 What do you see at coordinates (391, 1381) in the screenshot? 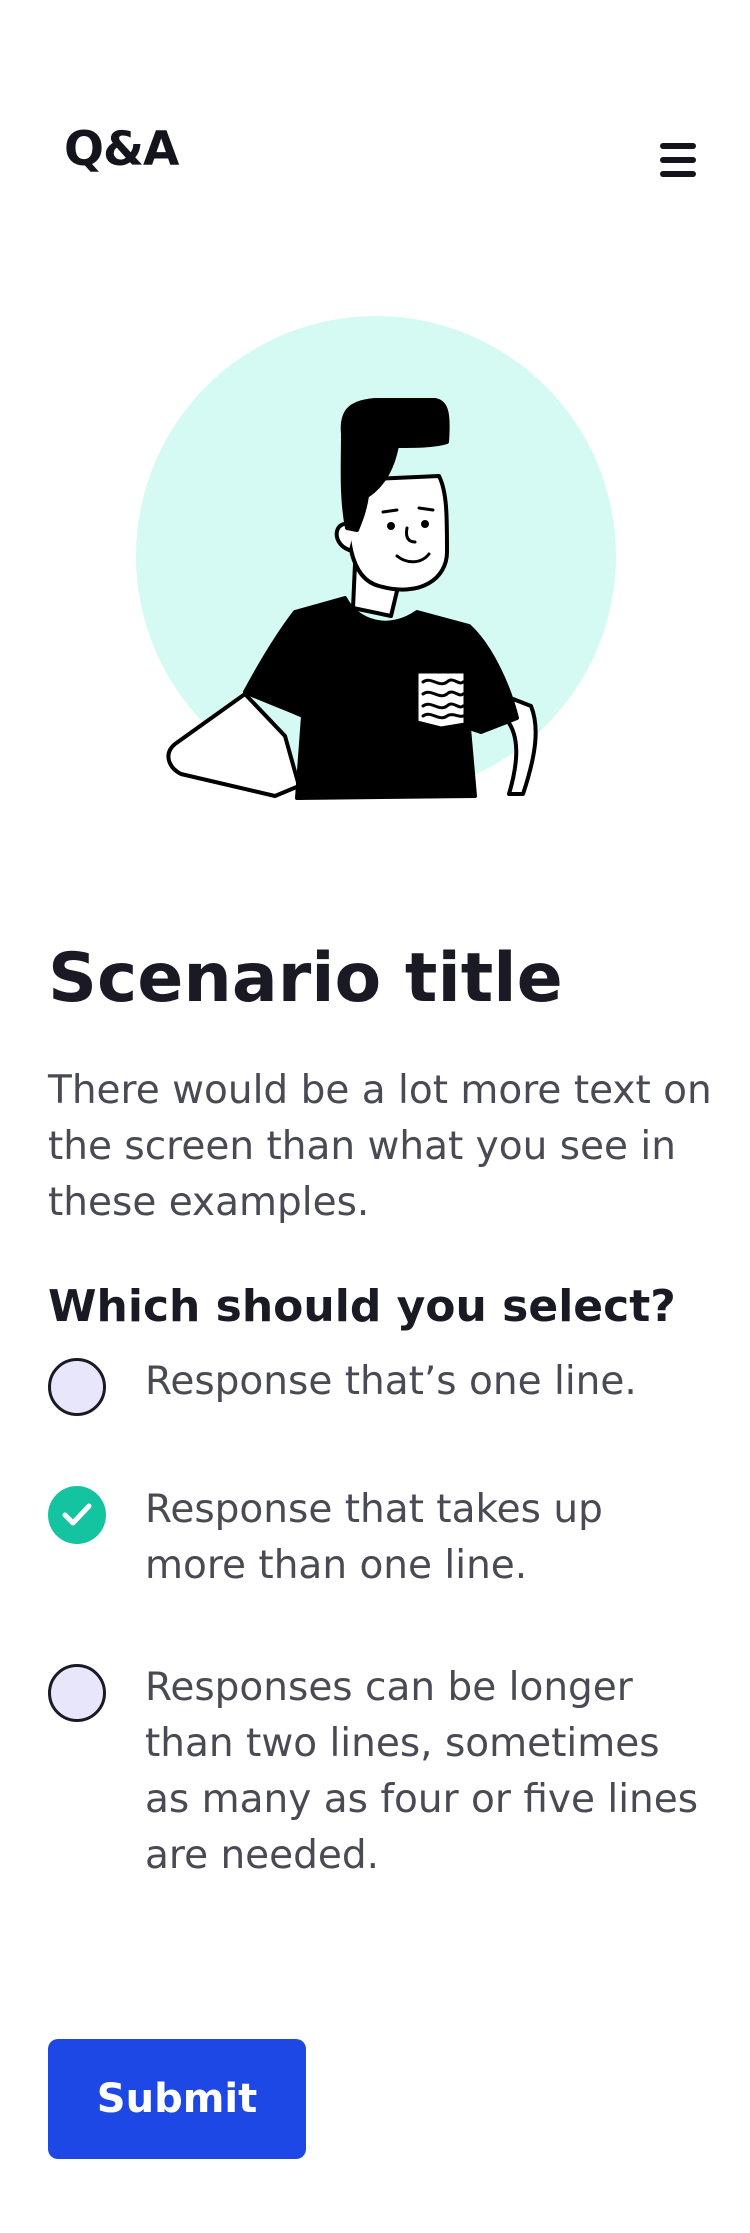
I see `option-label: Response that’s one line.` at bounding box center [391, 1381].